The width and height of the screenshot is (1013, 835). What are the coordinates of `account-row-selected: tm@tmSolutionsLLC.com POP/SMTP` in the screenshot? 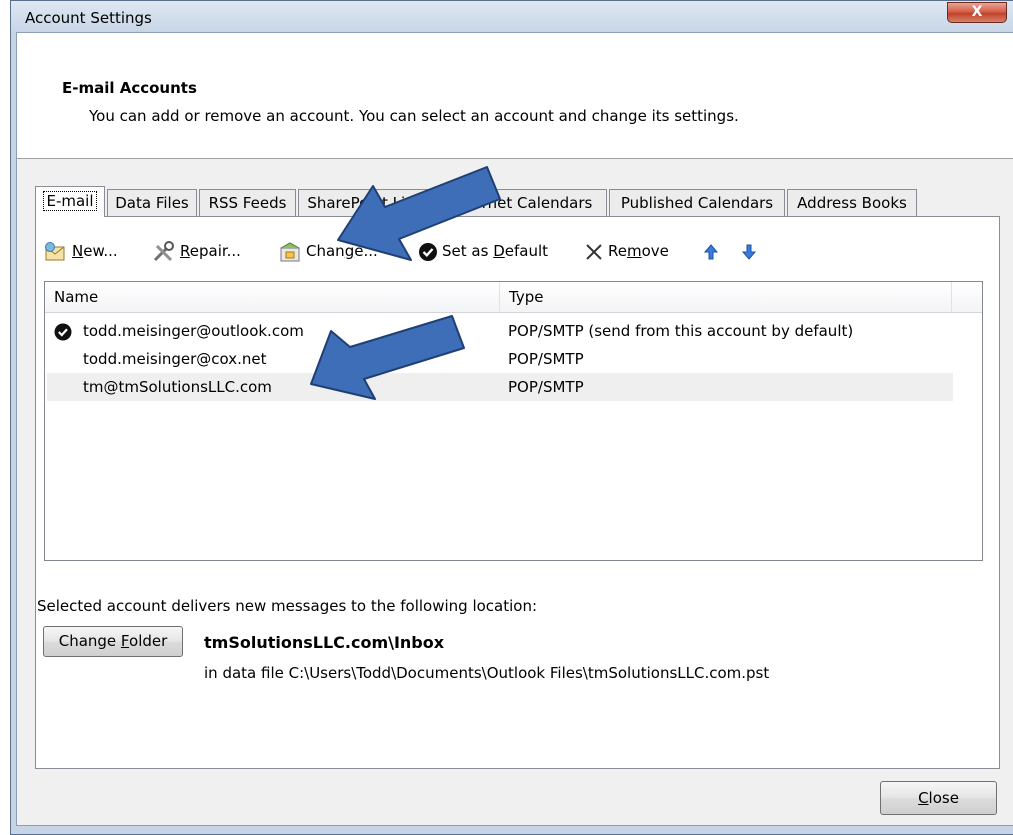 It's located at (500, 387).